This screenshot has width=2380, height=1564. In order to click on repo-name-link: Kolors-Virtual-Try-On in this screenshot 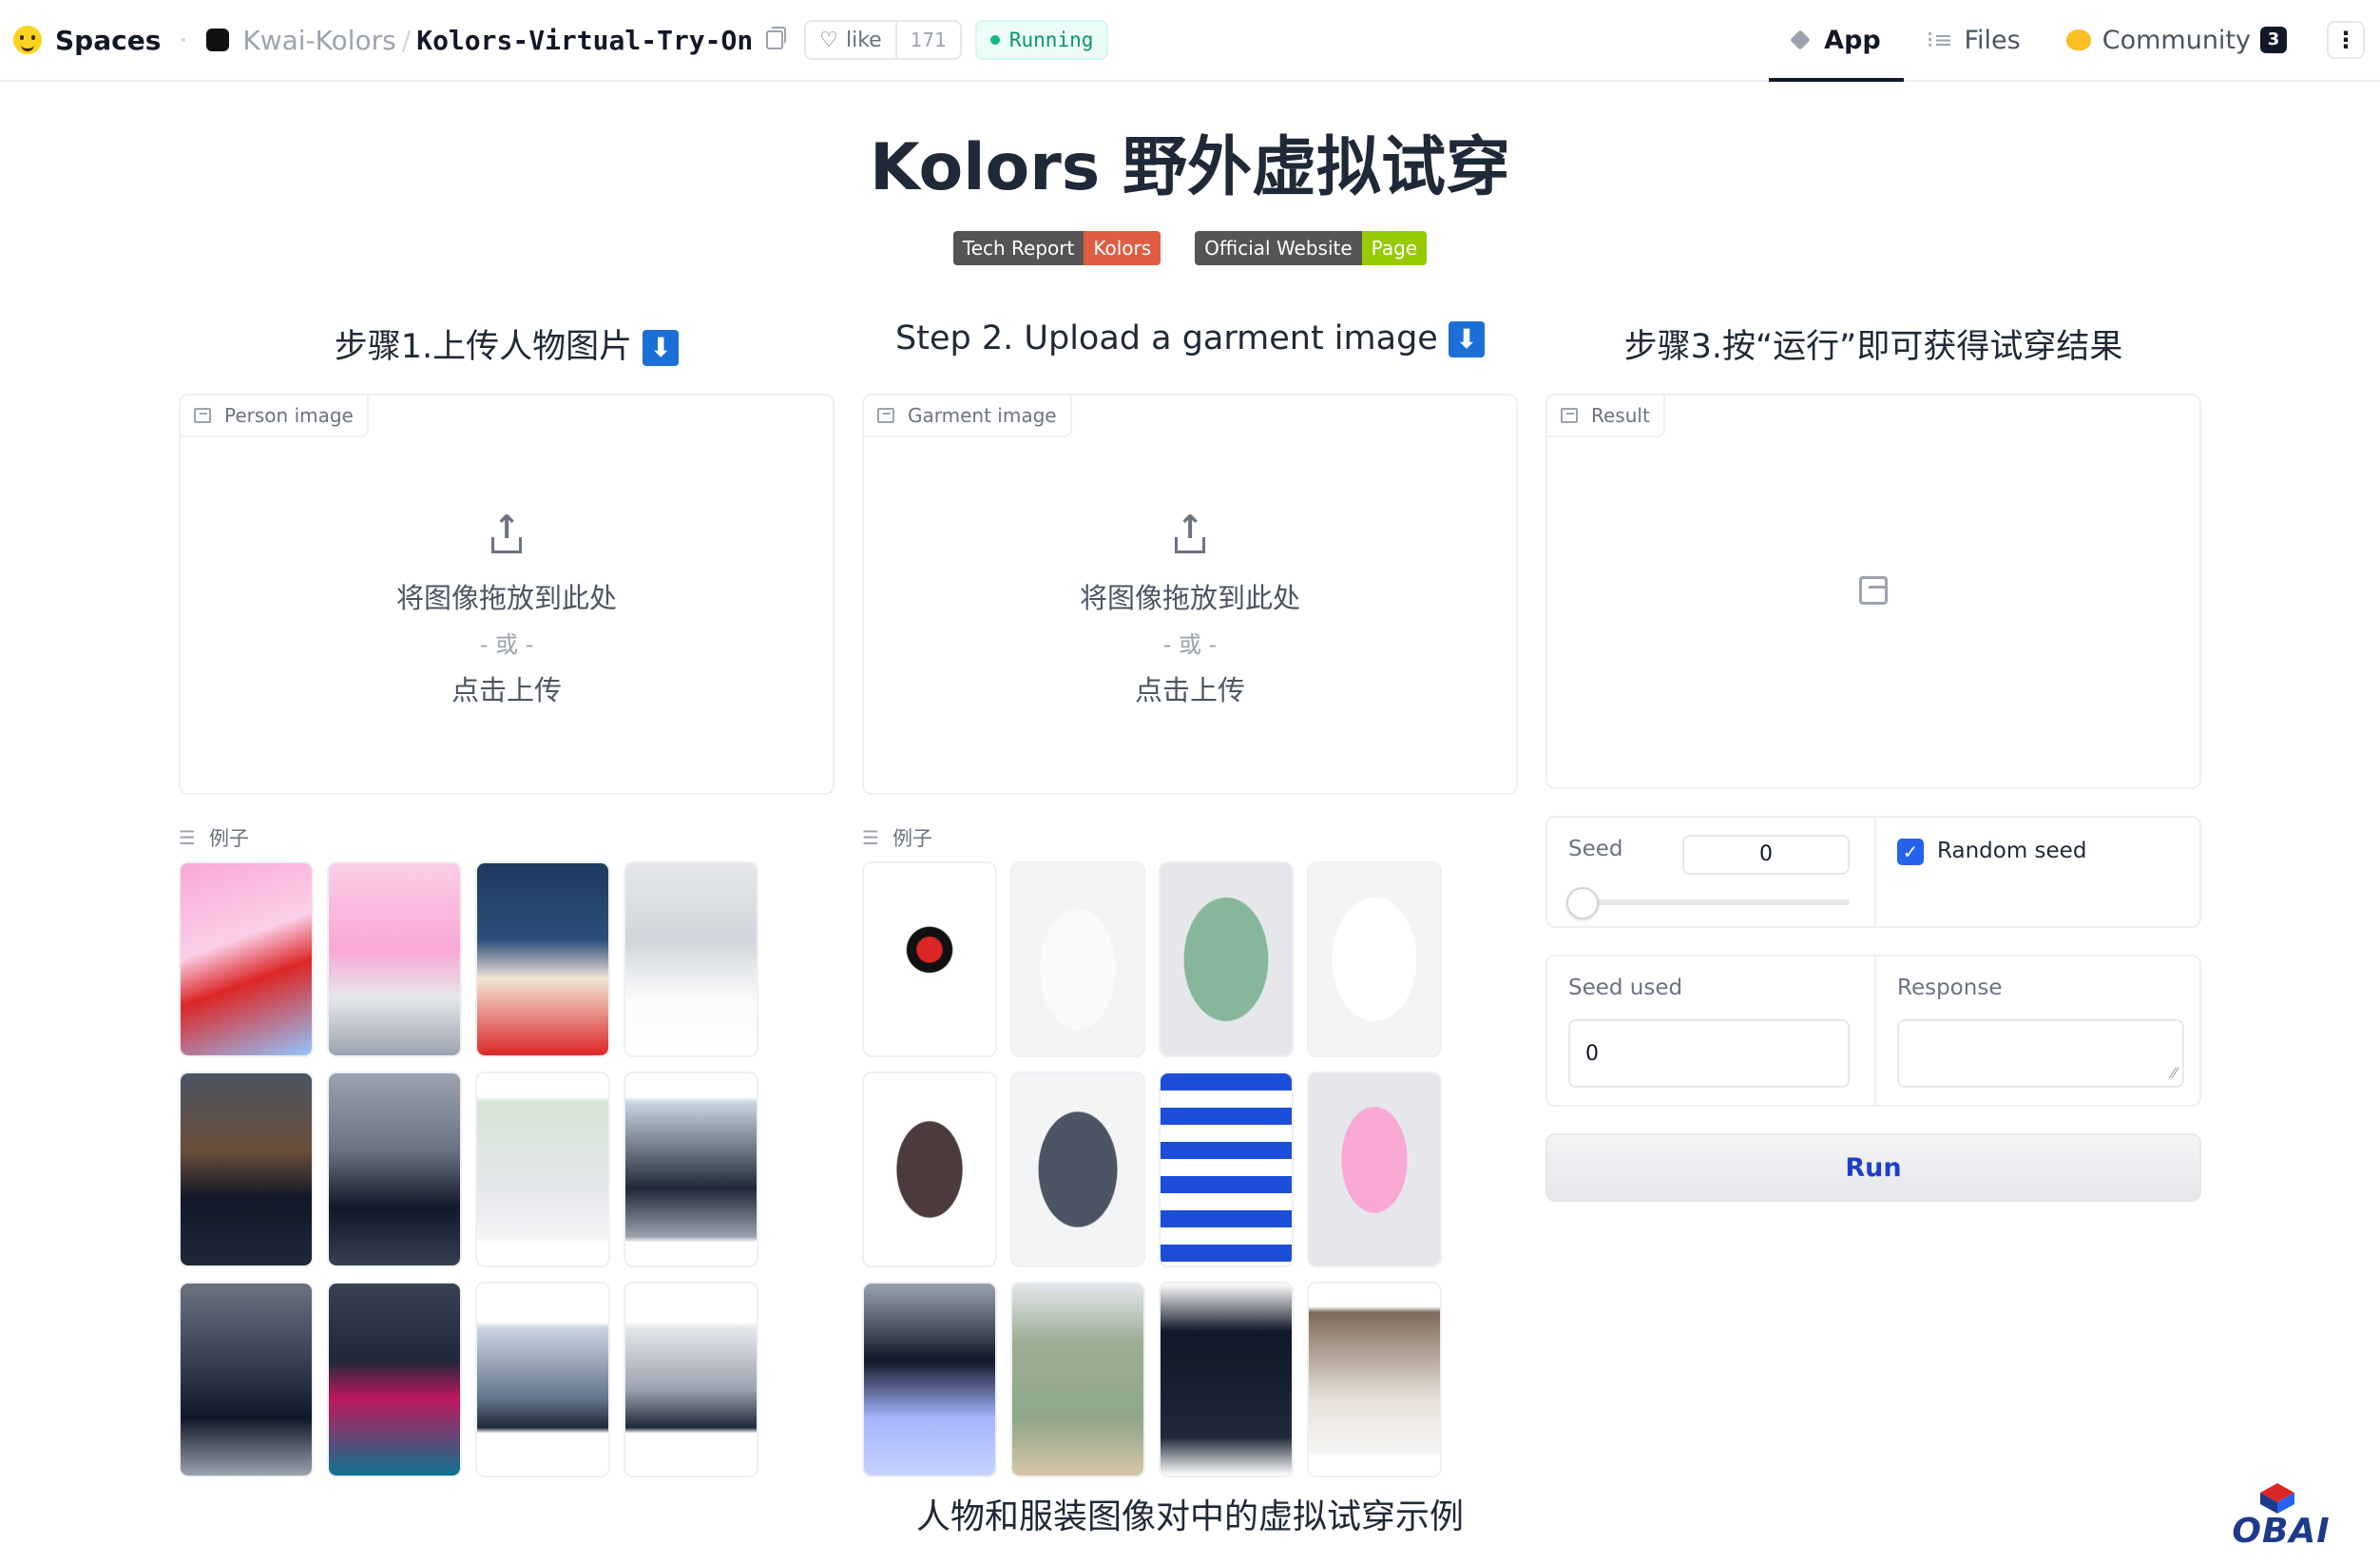, I will do `click(584, 41)`.